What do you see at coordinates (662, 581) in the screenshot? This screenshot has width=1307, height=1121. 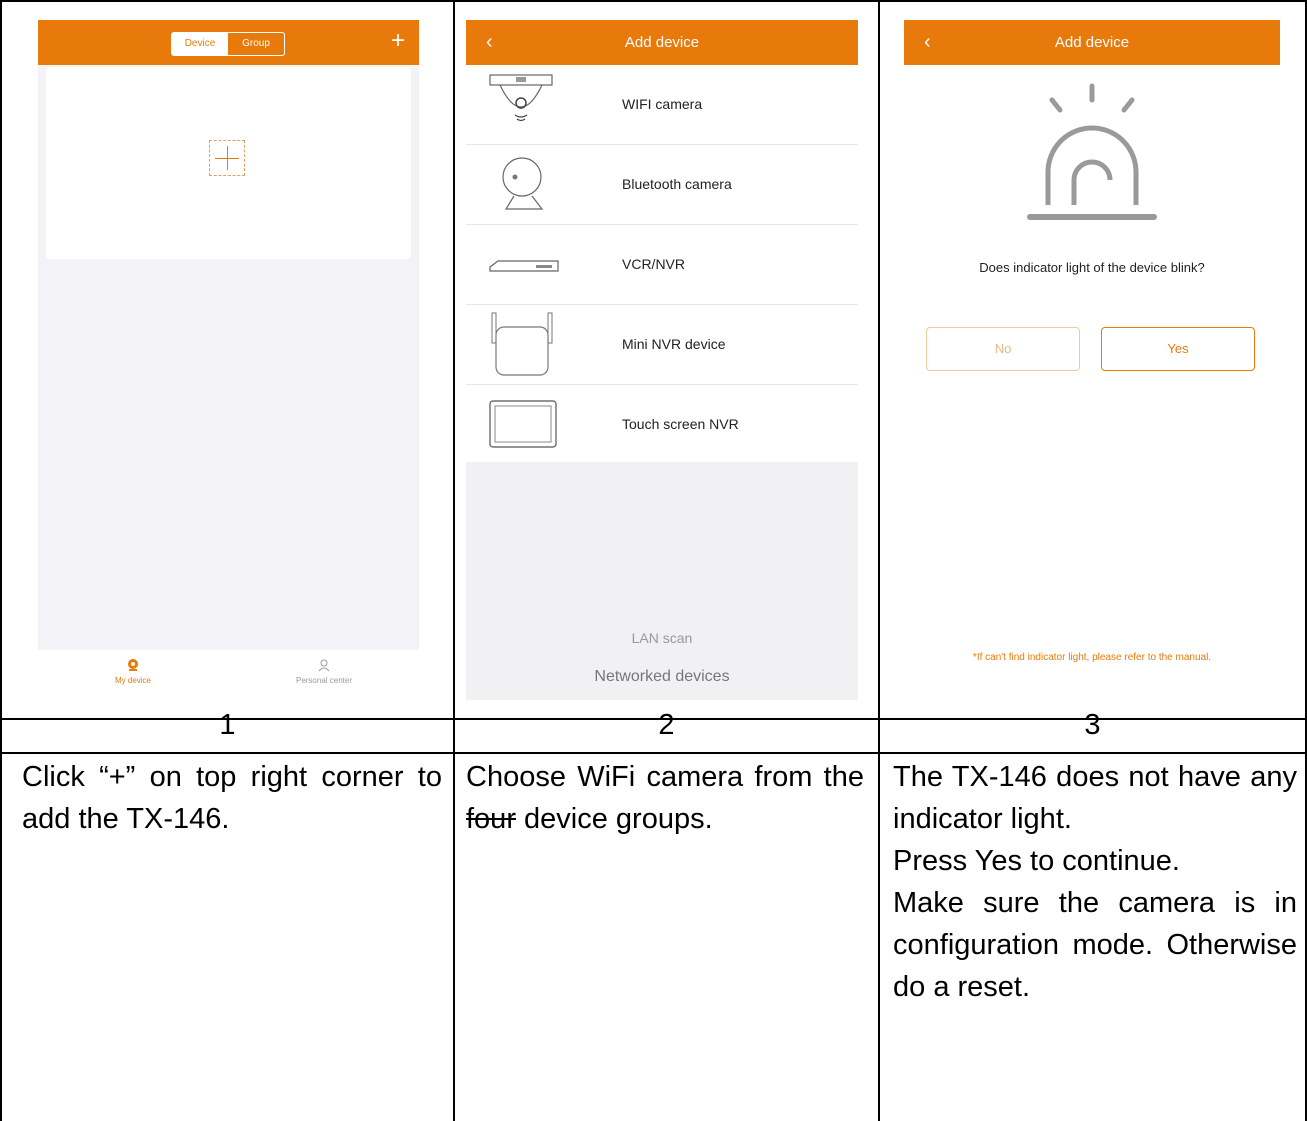 I see `bottom-grey-area` at bounding box center [662, 581].